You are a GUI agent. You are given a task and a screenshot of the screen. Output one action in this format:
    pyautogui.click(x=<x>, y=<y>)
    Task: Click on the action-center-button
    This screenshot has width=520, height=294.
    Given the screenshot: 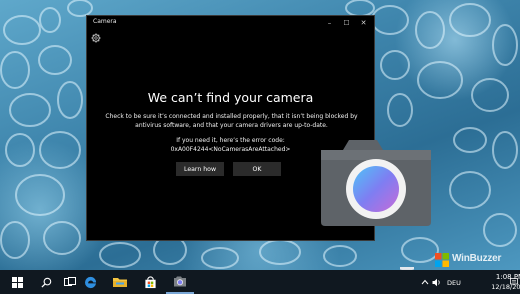 What is the action you would take?
    pyautogui.click(x=514, y=282)
    